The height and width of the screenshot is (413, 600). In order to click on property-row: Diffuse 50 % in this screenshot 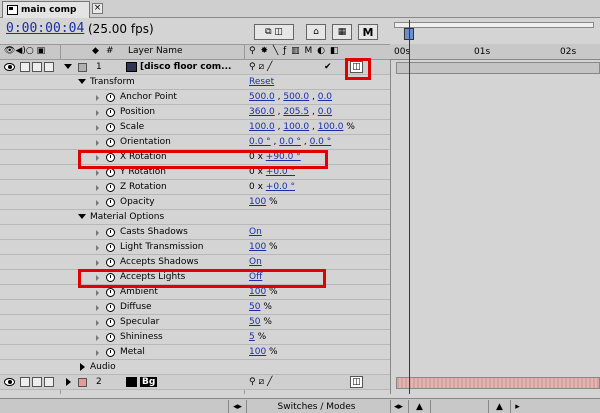, I will do `click(195, 307)`.